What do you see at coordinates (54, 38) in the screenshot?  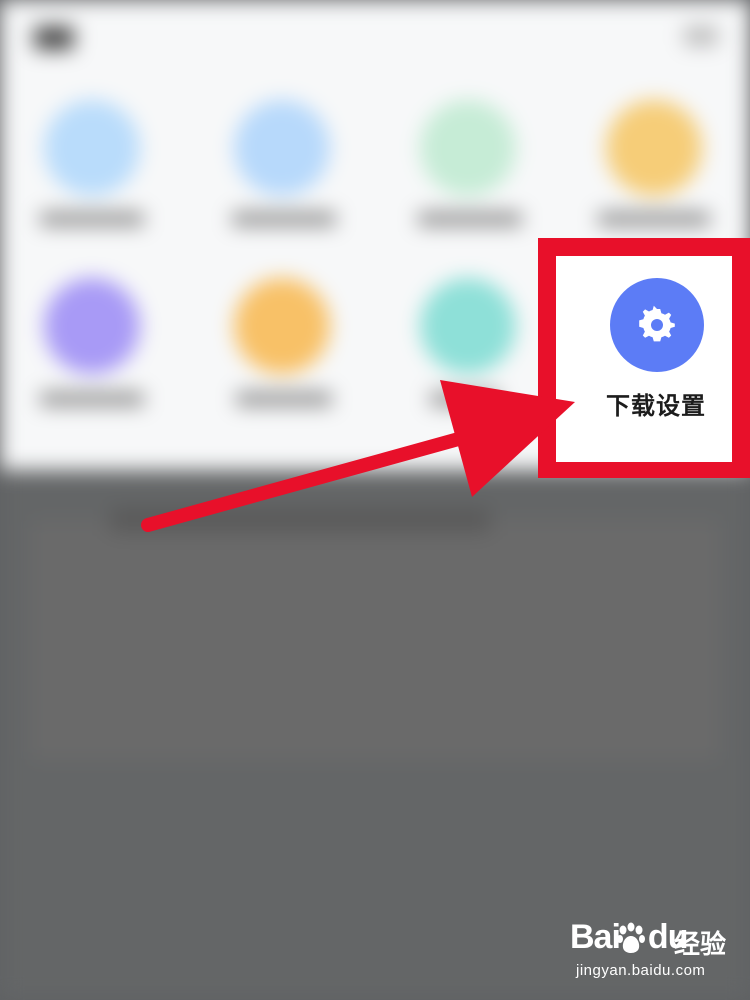 I see `panel-title-blur` at bounding box center [54, 38].